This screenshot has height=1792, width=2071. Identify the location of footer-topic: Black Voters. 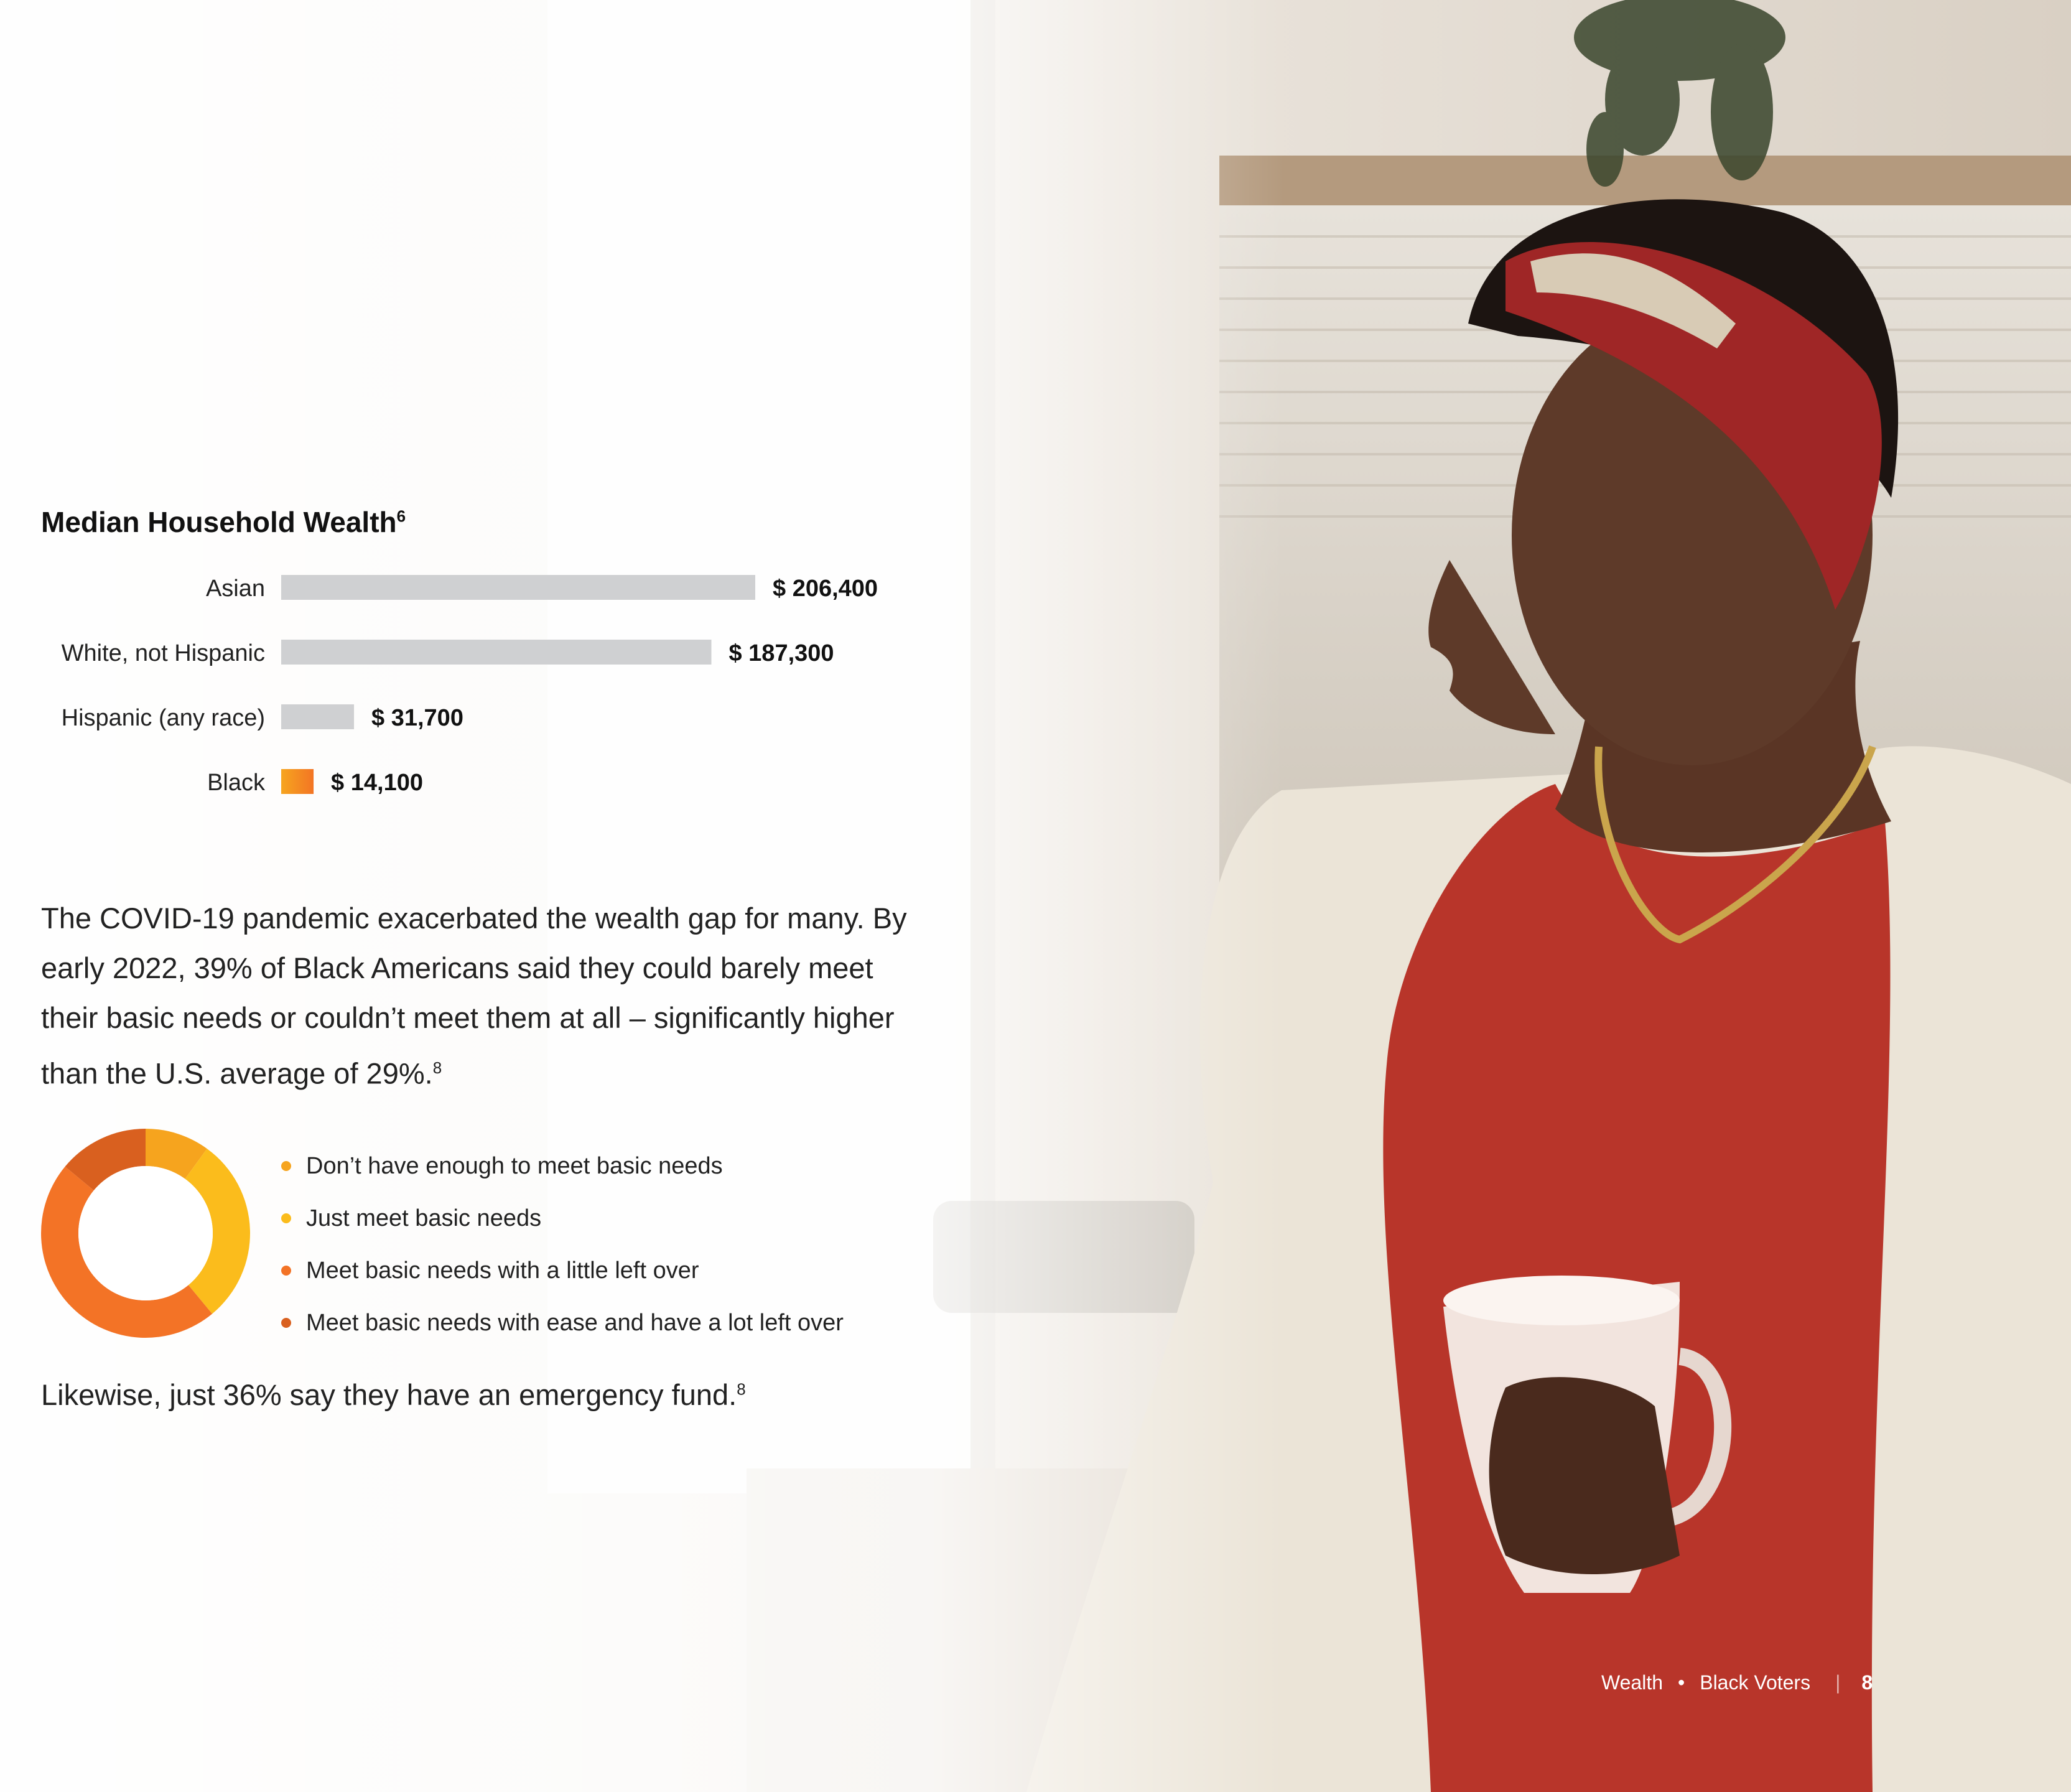
(1755, 1683).